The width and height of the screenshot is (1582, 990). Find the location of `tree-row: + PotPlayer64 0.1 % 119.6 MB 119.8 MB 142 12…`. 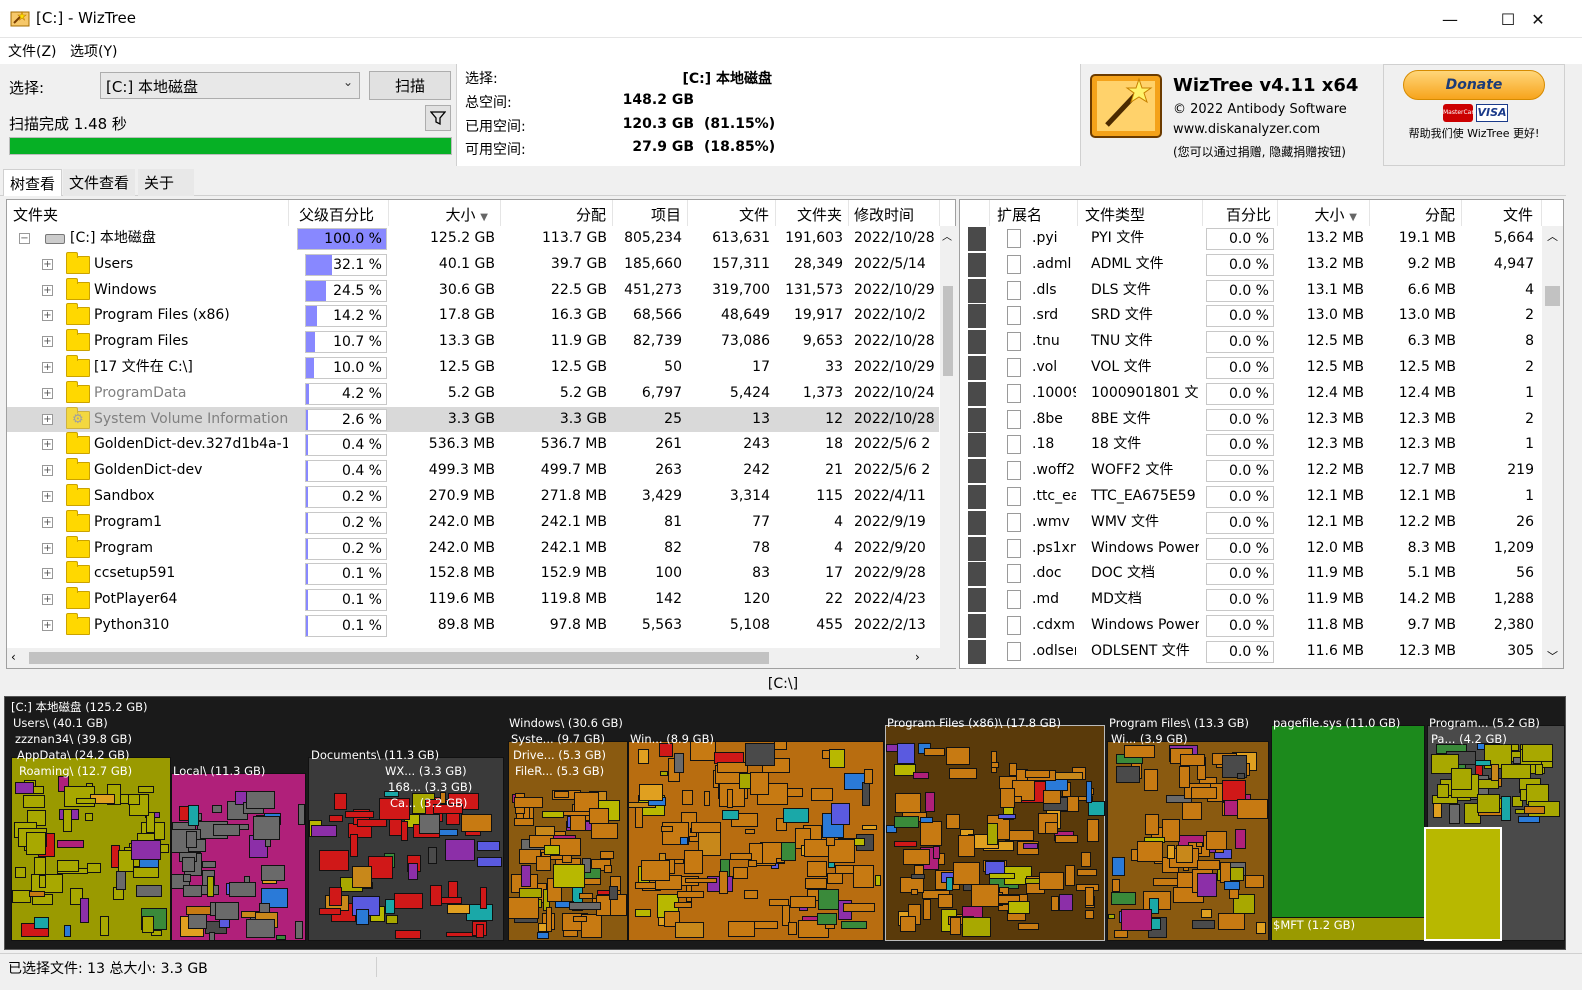

tree-row: + PotPlayer64 0.1 % 119.6 MB 119.8 MB 142 12… is located at coordinates (473, 600).